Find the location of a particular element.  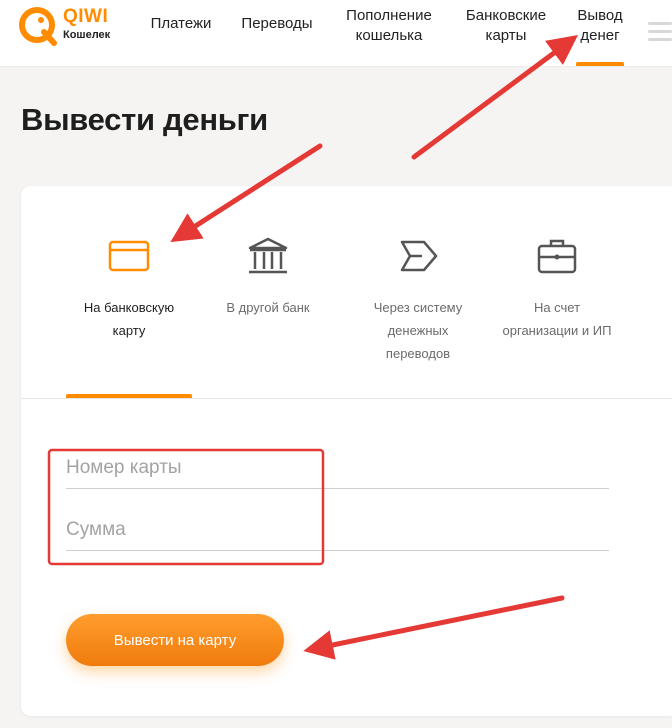

nav-wallet-topup-line1: Пополнение is located at coordinates (389, 15).